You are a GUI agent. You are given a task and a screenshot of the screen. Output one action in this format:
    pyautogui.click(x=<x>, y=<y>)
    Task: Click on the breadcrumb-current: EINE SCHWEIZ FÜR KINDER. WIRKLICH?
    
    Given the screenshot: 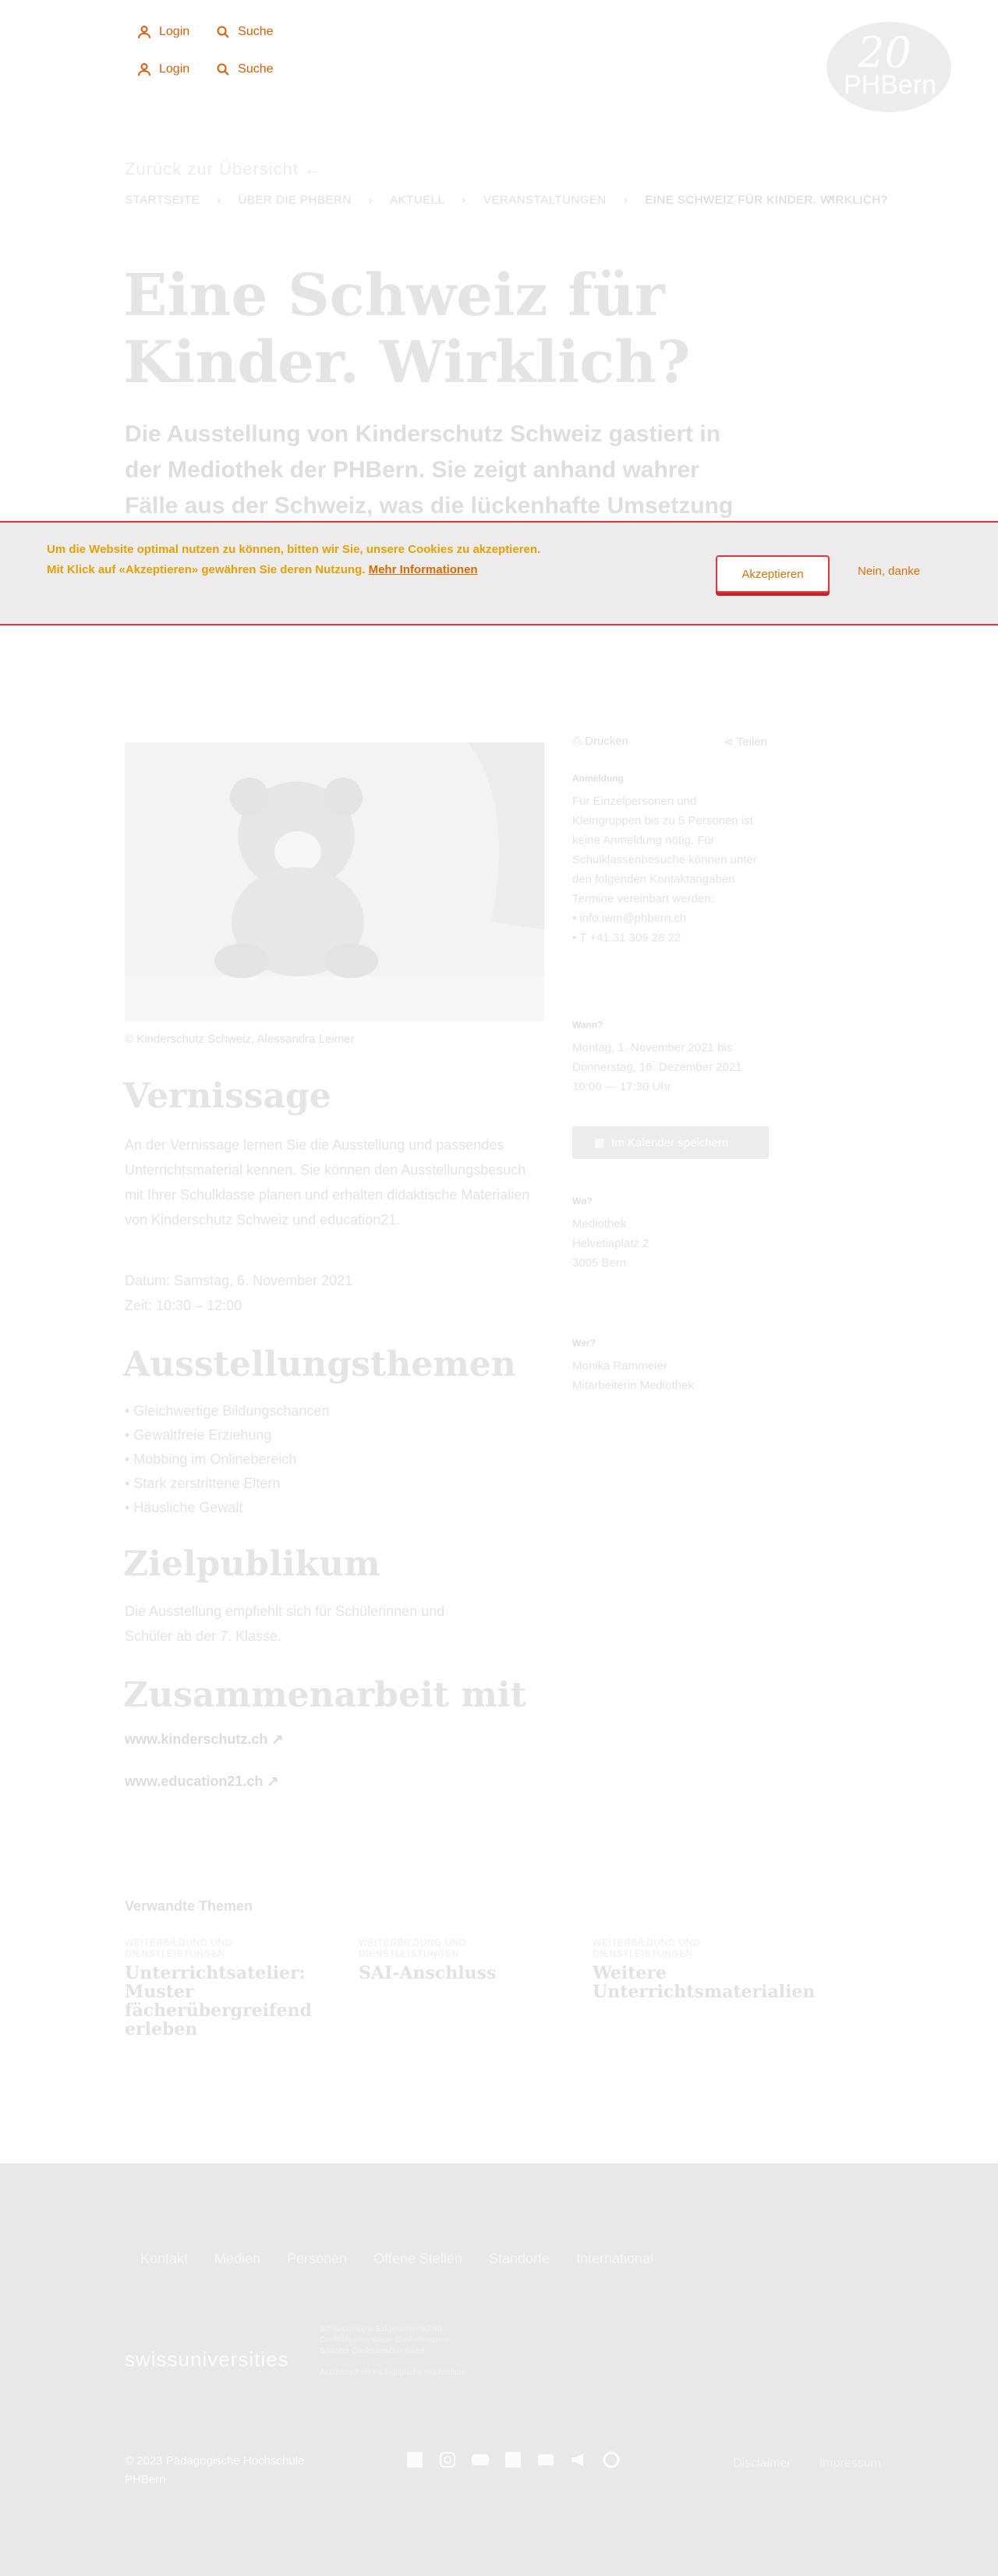 What is the action you would take?
    pyautogui.click(x=766, y=200)
    